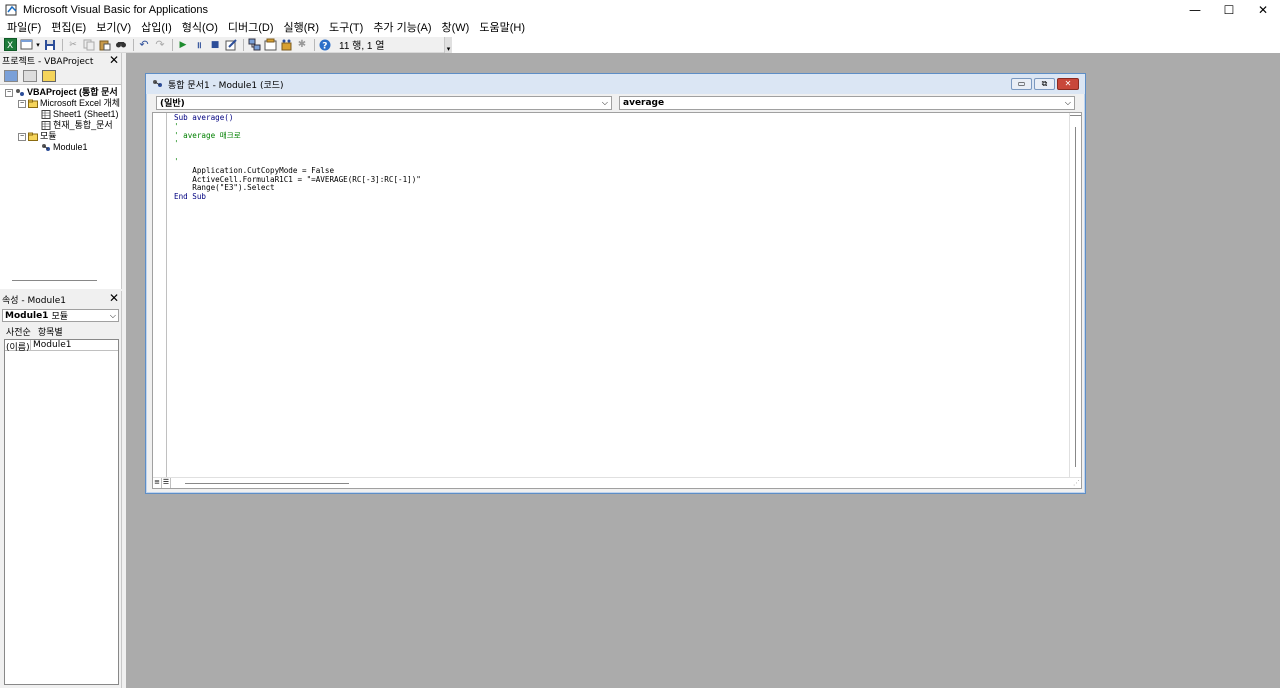 This screenshot has width=1280, height=688. I want to click on toggle-folders-icon, so click(49, 75).